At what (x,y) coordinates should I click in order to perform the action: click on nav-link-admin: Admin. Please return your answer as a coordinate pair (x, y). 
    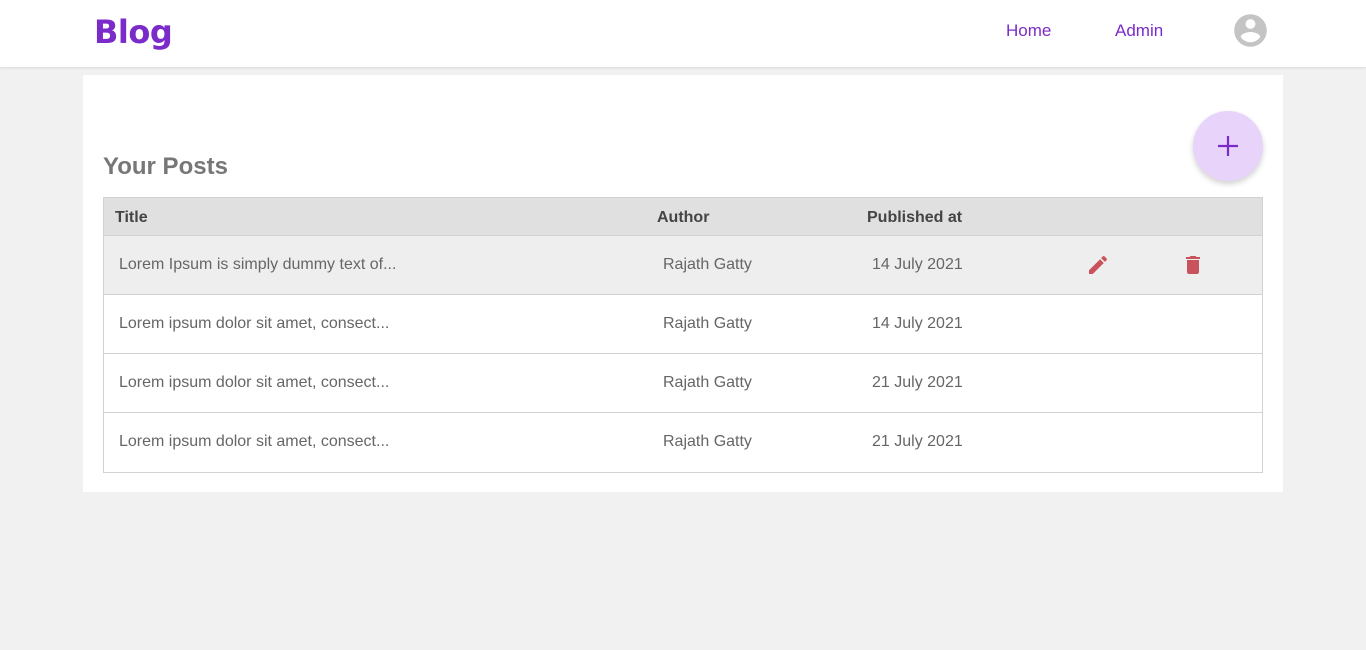
    Looking at the image, I should click on (1139, 31).